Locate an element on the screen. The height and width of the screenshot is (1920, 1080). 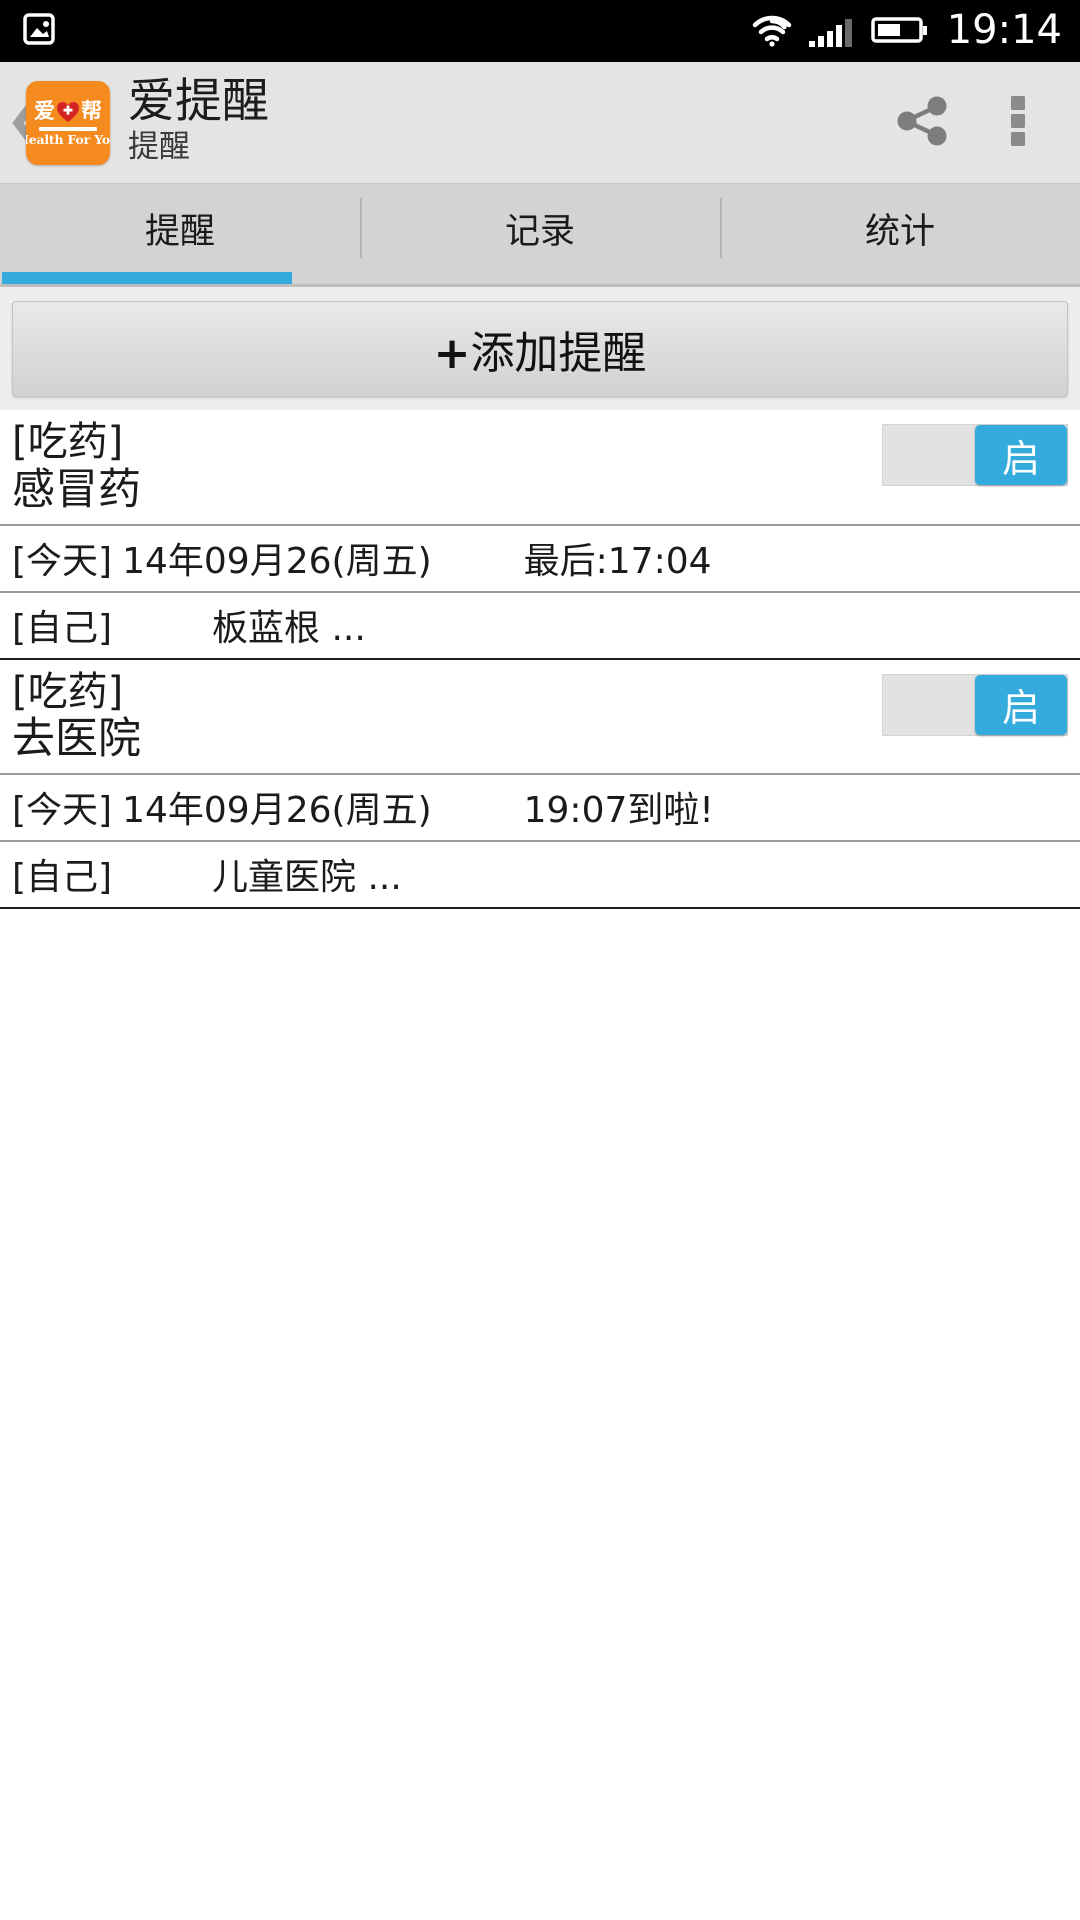
status-bar-right: 19:14 is located at coordinates (905, 31).